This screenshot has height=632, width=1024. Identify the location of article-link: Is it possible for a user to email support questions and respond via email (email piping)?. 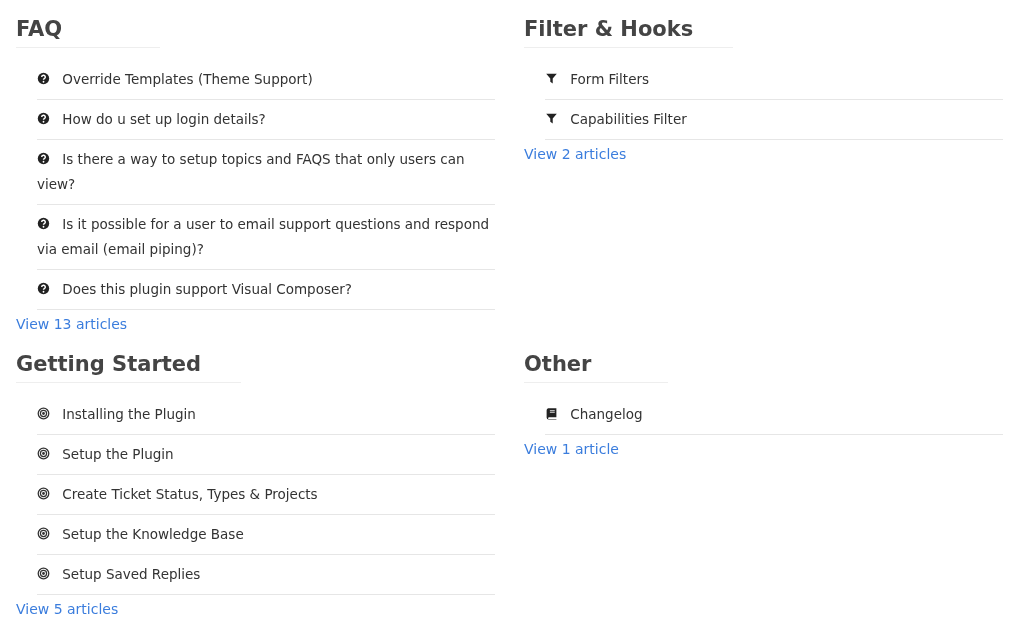
(266, 237).